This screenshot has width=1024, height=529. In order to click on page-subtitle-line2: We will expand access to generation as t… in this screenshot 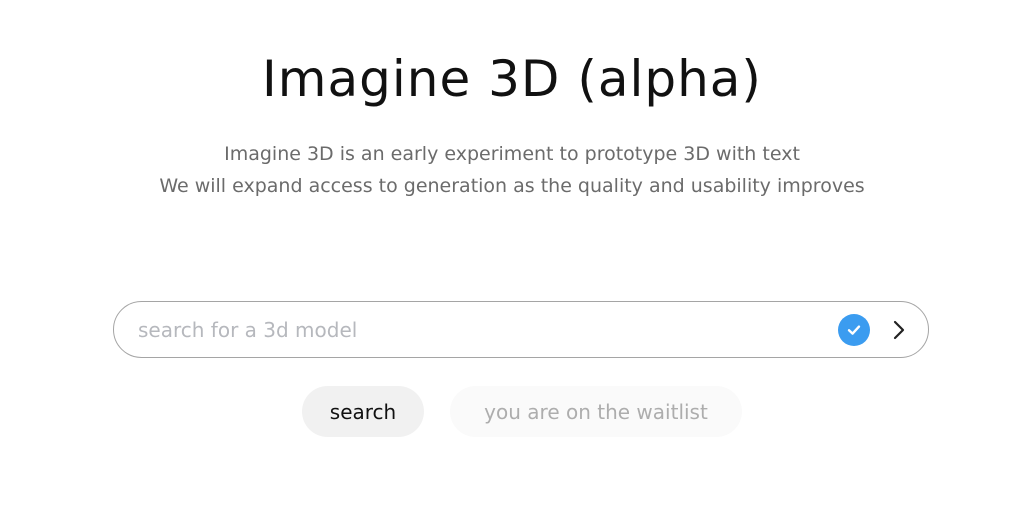, I will do `click(512, 186)`.